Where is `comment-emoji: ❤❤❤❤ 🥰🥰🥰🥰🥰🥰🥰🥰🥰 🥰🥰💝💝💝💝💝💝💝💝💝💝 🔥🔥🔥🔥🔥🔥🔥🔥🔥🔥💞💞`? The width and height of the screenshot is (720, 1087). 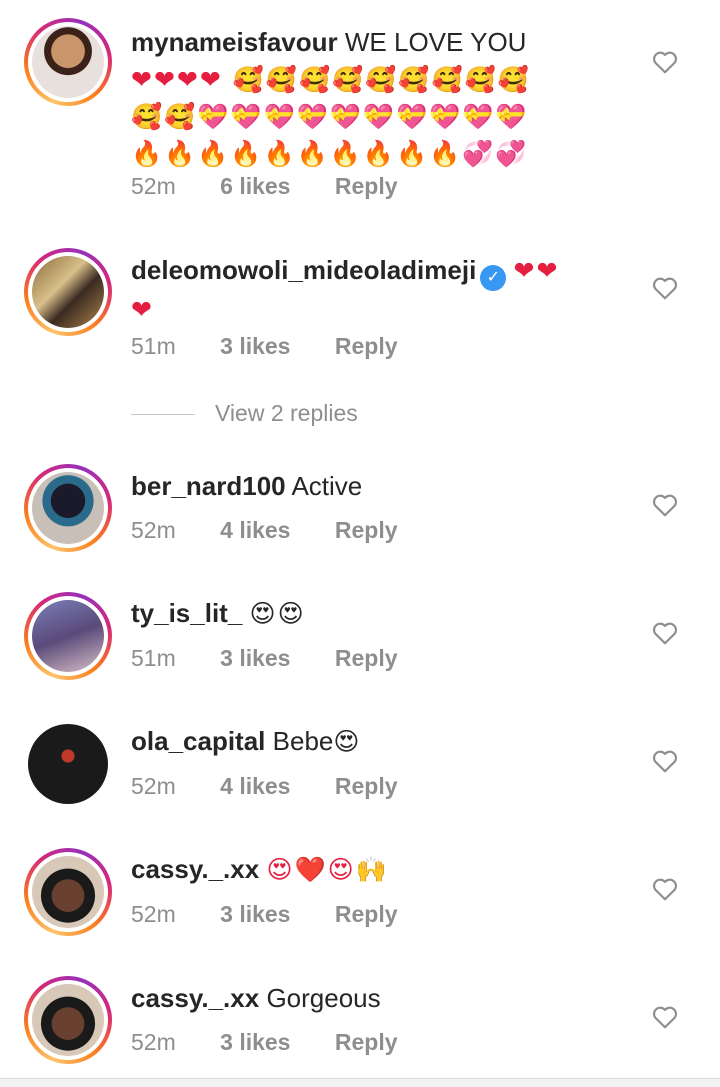
comment-emoji: ❤❤❤❤ 🥰🥰🥰🥰🥰🥰🥰🥰🥰 🥰🥰💝💝💝💝💝💝💝💝💝💝 🔥🔥🔥🔥🔥🔥🔥🔥🔥🔥💞💞 is located at coordinates (331, 116).